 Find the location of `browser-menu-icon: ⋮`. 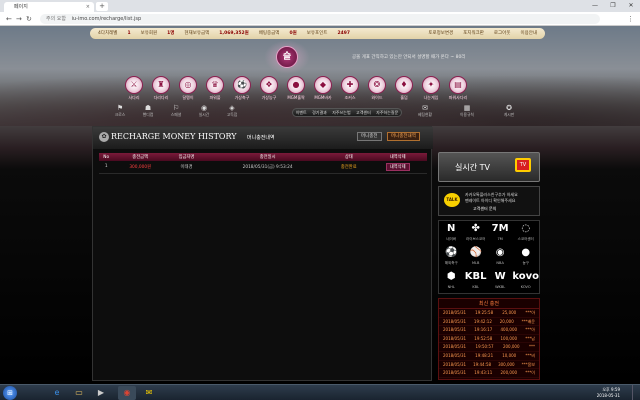

browser-menu-icon: ⋮ is located at coordinates (630, 19).